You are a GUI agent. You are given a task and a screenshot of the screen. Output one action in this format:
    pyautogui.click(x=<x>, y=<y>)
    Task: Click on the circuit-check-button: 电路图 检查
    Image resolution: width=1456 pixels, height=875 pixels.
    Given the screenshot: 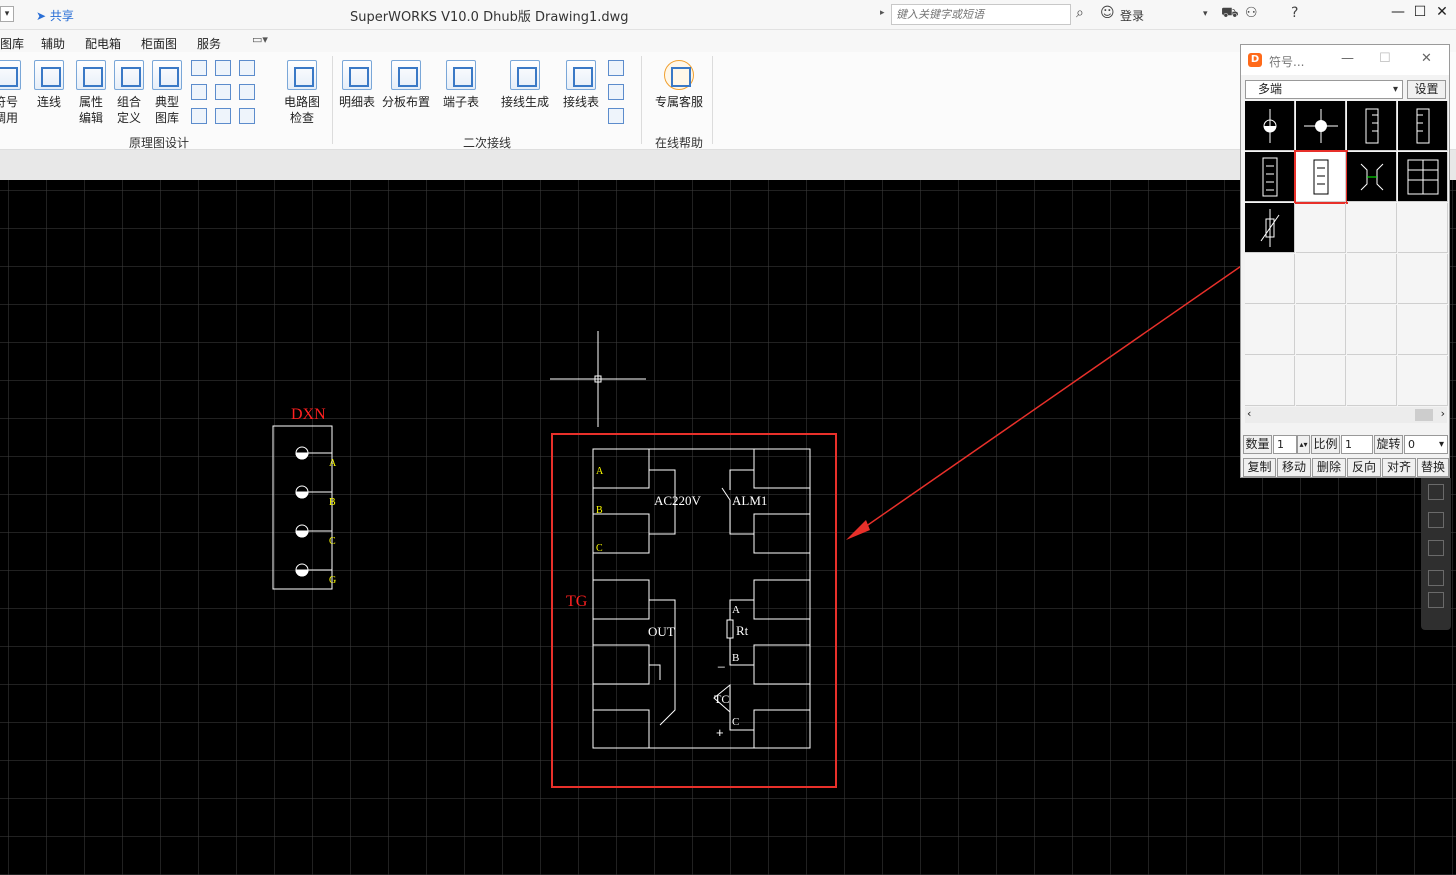 What is the action you would take?
    pyautogui.click(x=302, y=93)
    